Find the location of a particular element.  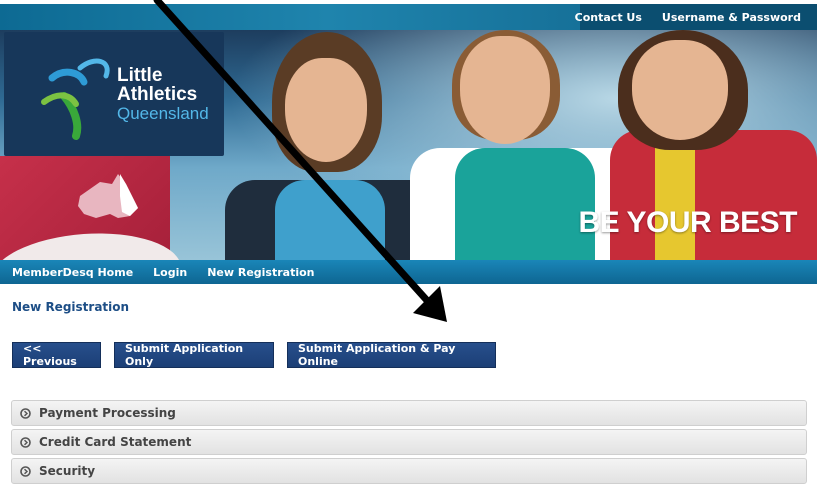

panel-label: Credit Card Statement is located at coordinates (115, 442).